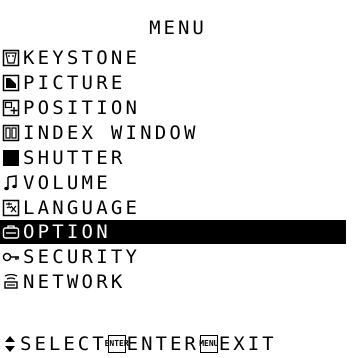 The image size is (356, 358). Describe the element at coordinates (82, 58) in the screenshot. I see `menu-item-label: KEYSTONE` at that location.